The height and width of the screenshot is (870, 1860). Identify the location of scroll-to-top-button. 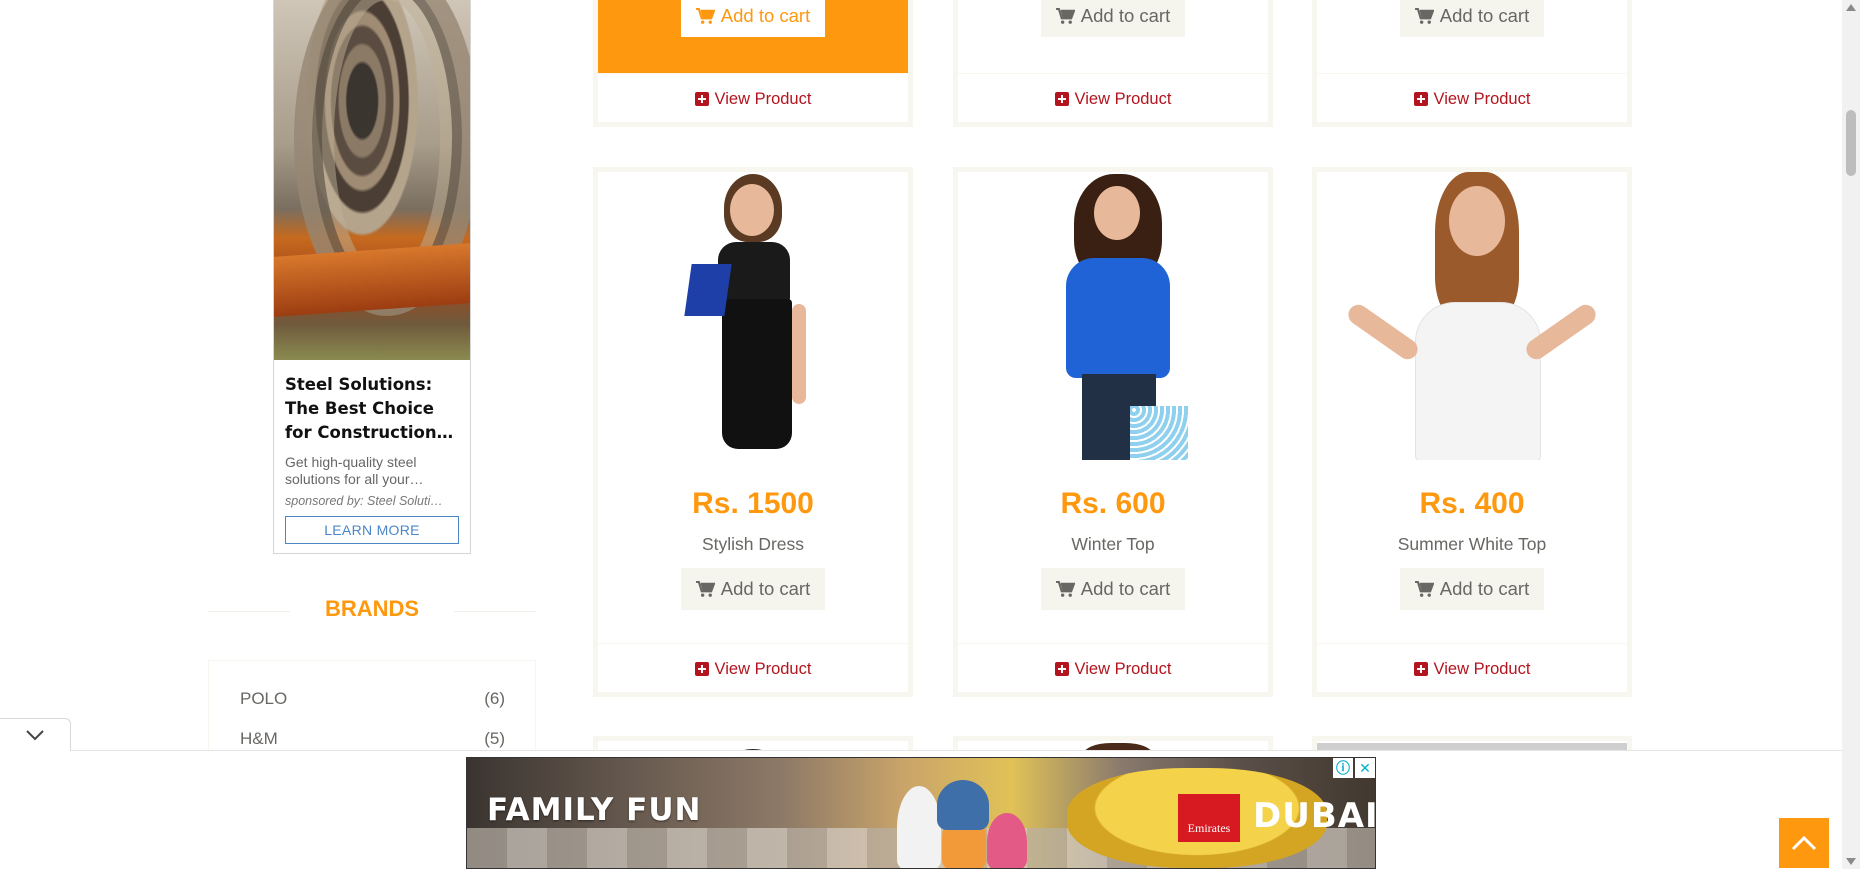
(1804, 843).